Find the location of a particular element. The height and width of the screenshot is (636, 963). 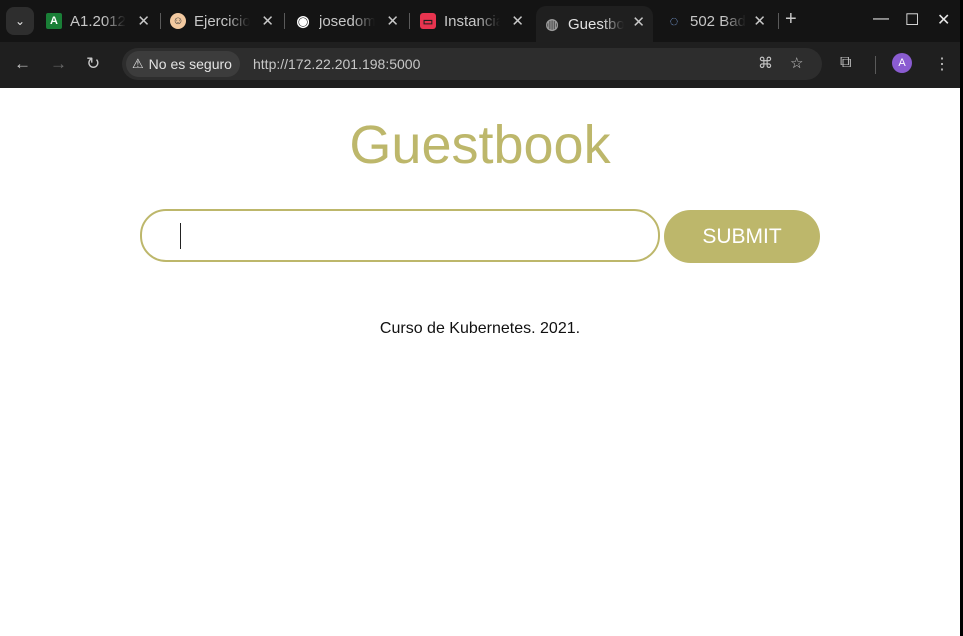

openstack-icon: ▭ is located at coordinates (428, 21).